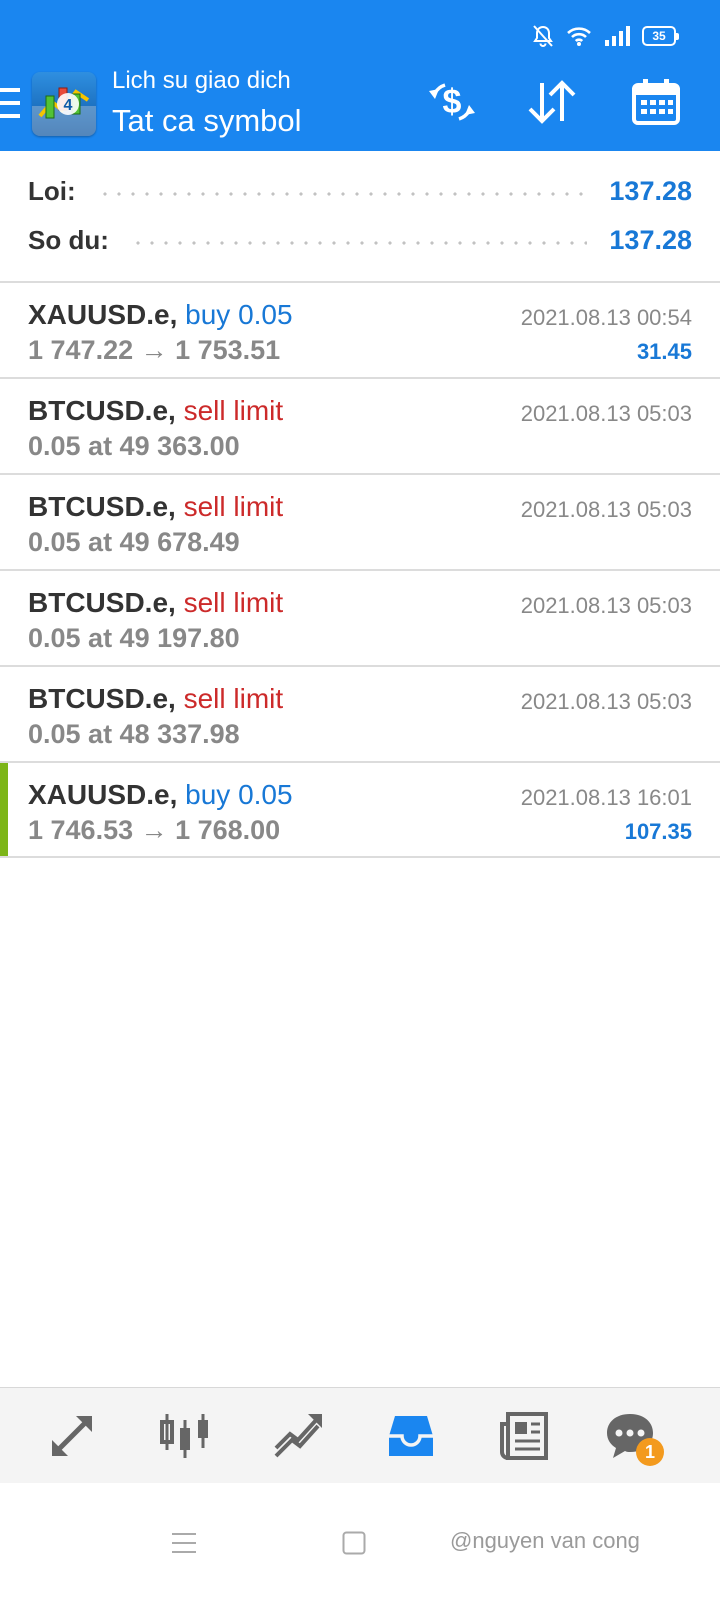 This screenshot has width=720, height=1600. Describe the element at coordinates (52, 190) in the screenshot. I see `profit-label: Loi:` at that location.